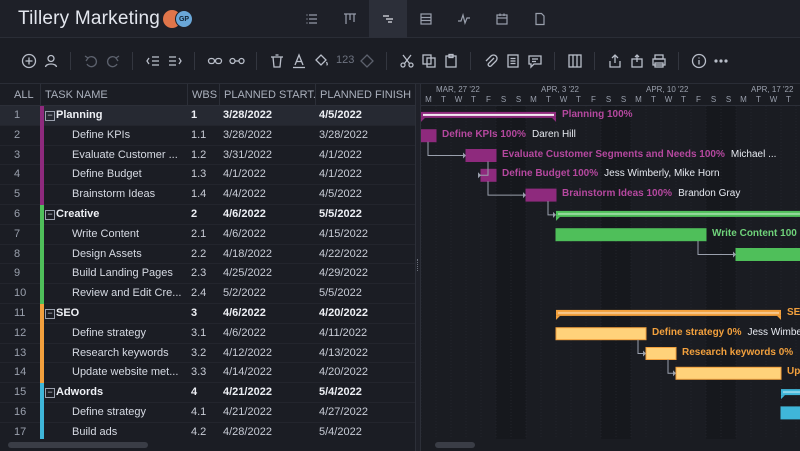 The height and width of the screenshot is (451, 800). I want to click on avatar: GP, so click(184, 19).